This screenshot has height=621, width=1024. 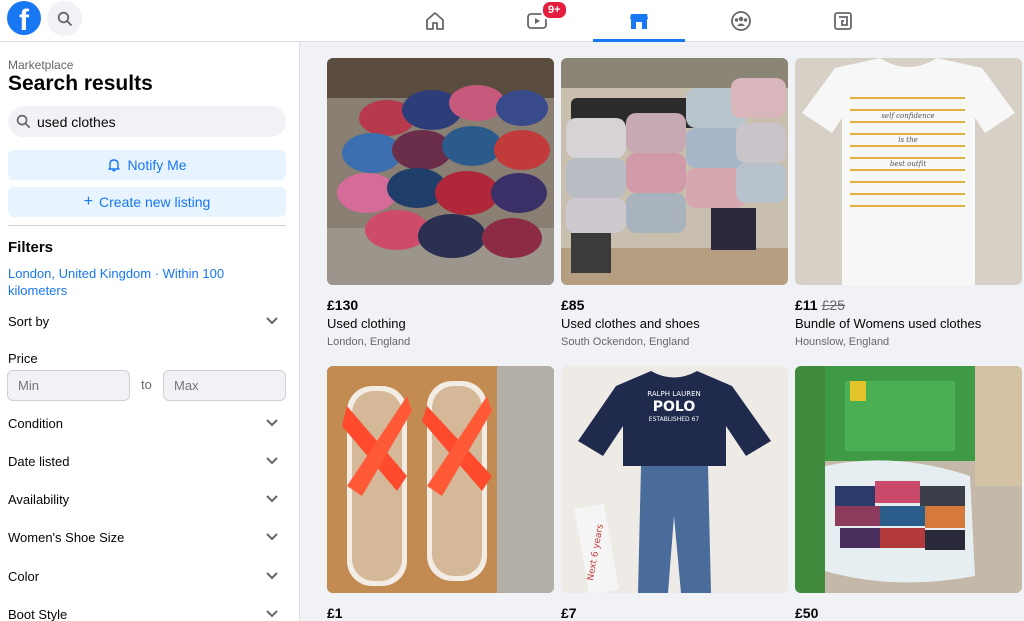 What do you see at coordinates (38, 613) in the screenshot?
I see `filter-label: Boot Style` at bounding box center [38, 613].